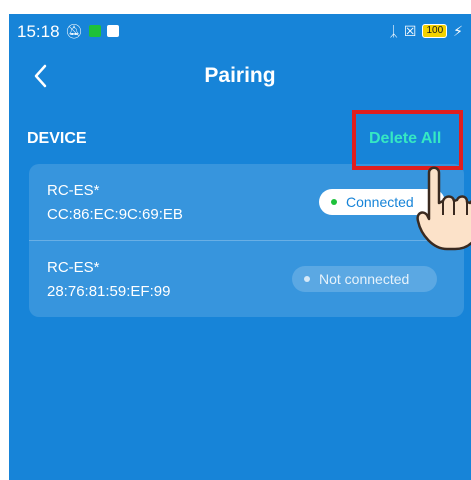  I want to click on page-title: Pairing, so click(240, 75).